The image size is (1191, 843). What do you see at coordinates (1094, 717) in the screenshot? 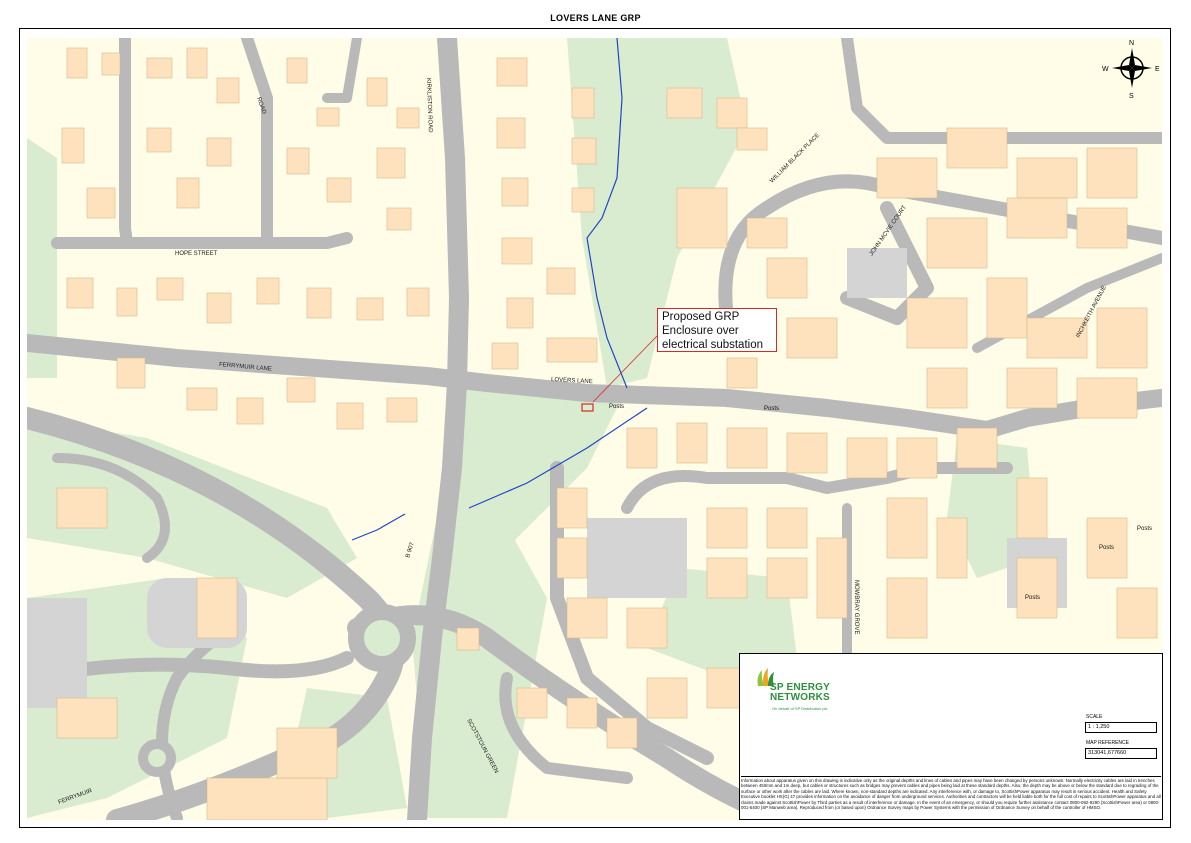
I see `scale-label: SCALE` at bounding box center [1094, 717].